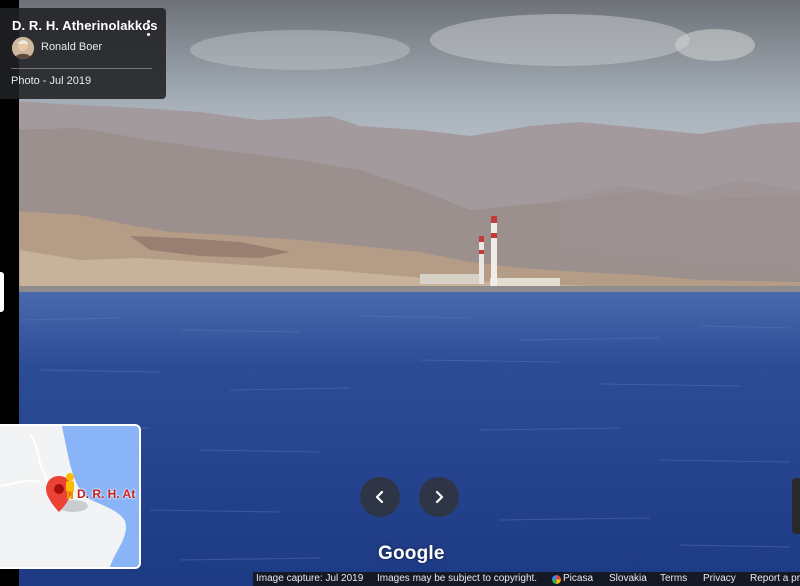 The height and width of the screenshot is (586, 800). Describe the element at coordinates (775, 578) in the screenshot. I see `report-problem-link: Report a problem` at that location.